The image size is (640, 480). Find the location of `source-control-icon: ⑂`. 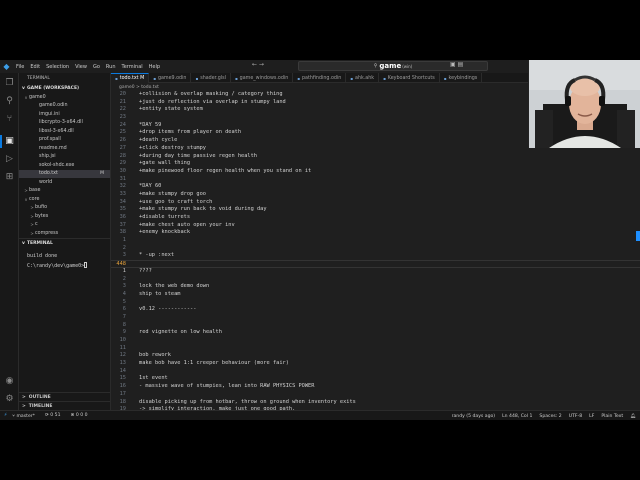

source-control-icon: ⑂ is located at coordinates (9, 119).